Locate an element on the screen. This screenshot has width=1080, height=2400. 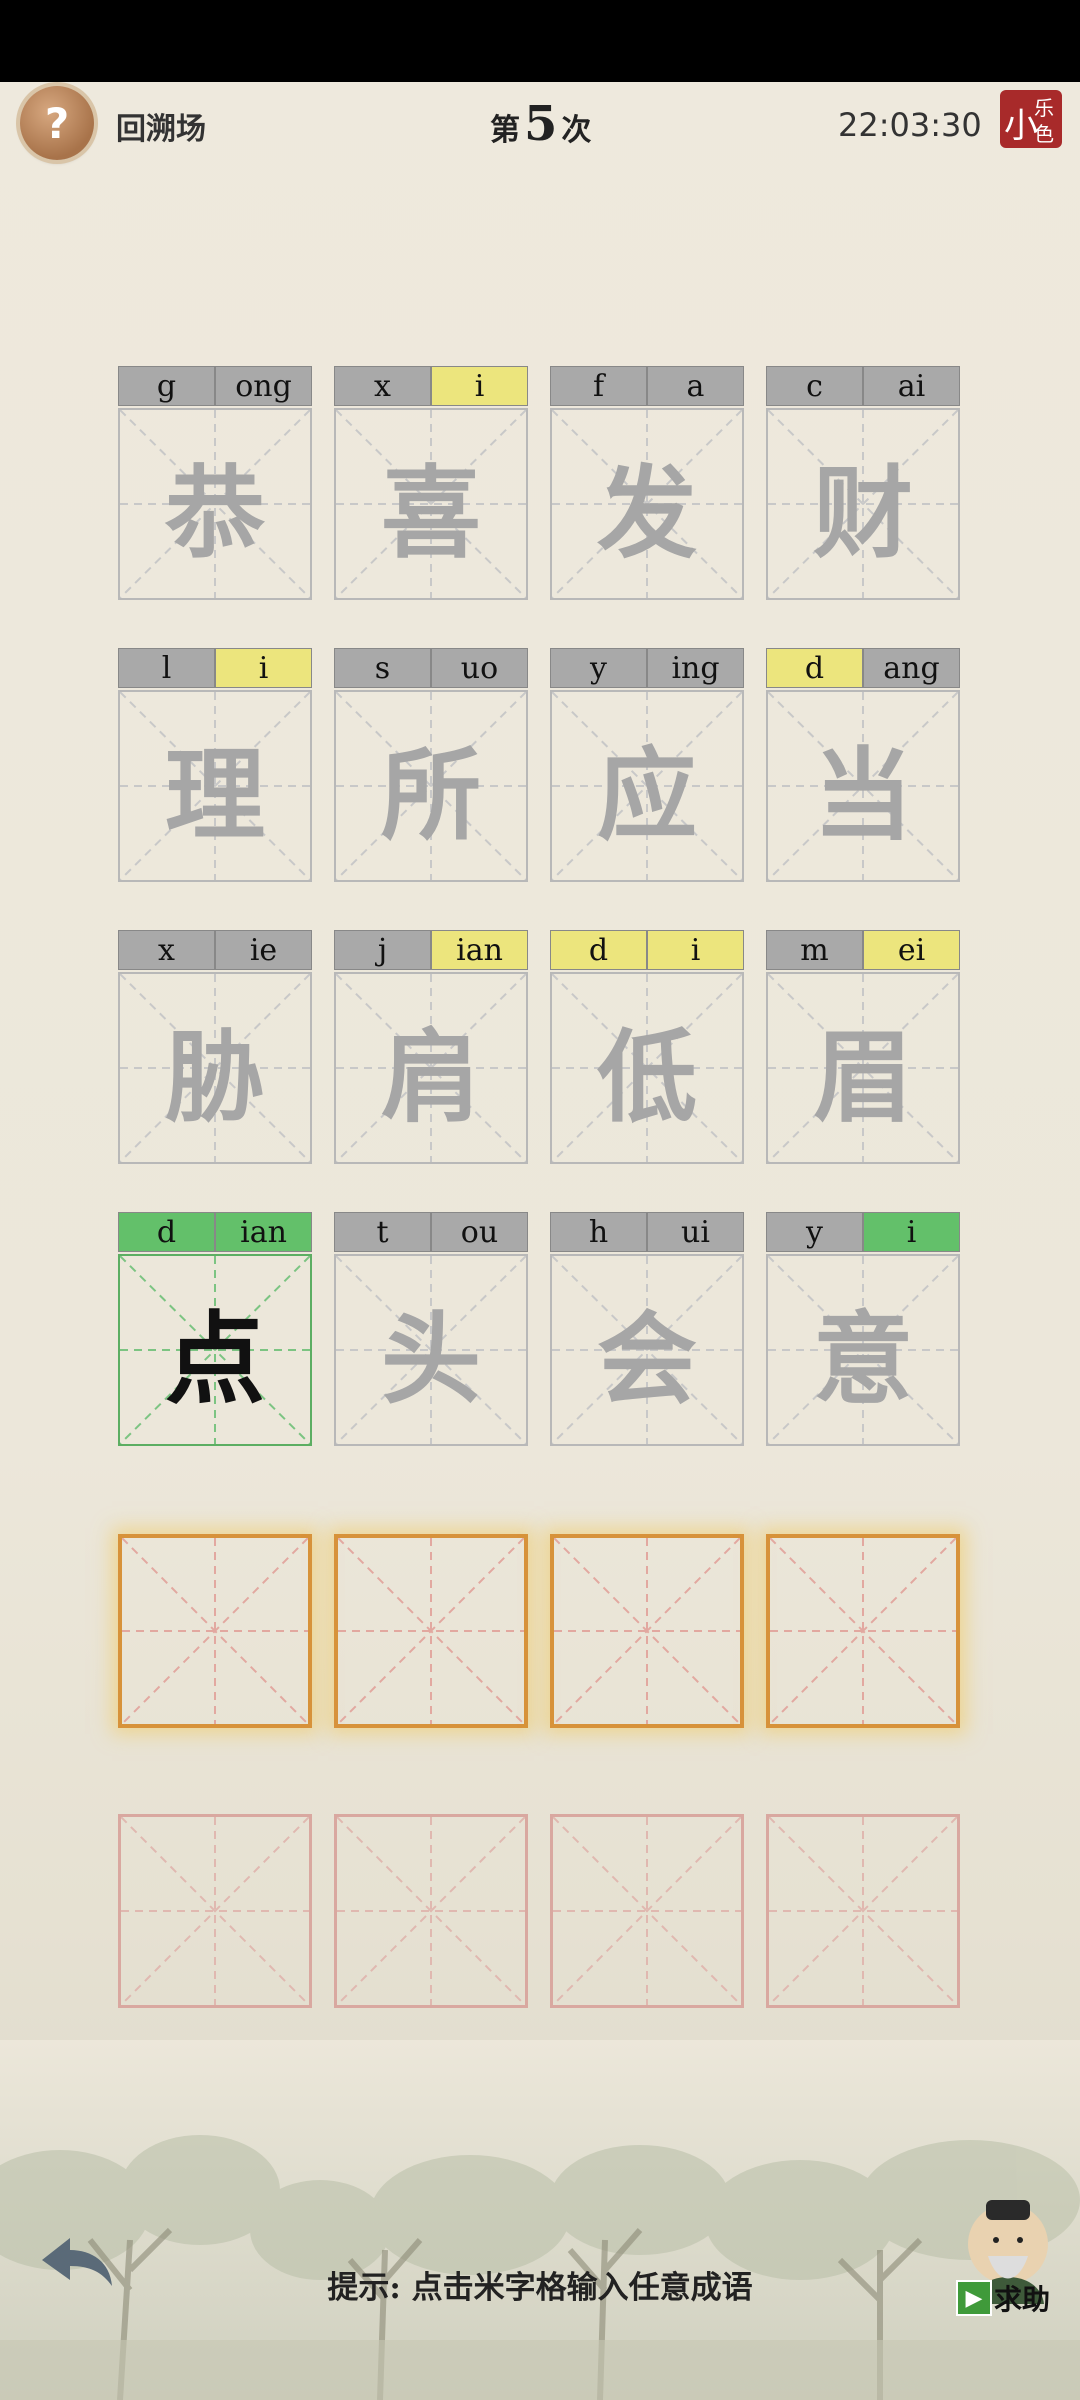
top-bar: ? 回溯场 第5 次 22:03:30 小 乐 色 is located at coordinates (540, 127).